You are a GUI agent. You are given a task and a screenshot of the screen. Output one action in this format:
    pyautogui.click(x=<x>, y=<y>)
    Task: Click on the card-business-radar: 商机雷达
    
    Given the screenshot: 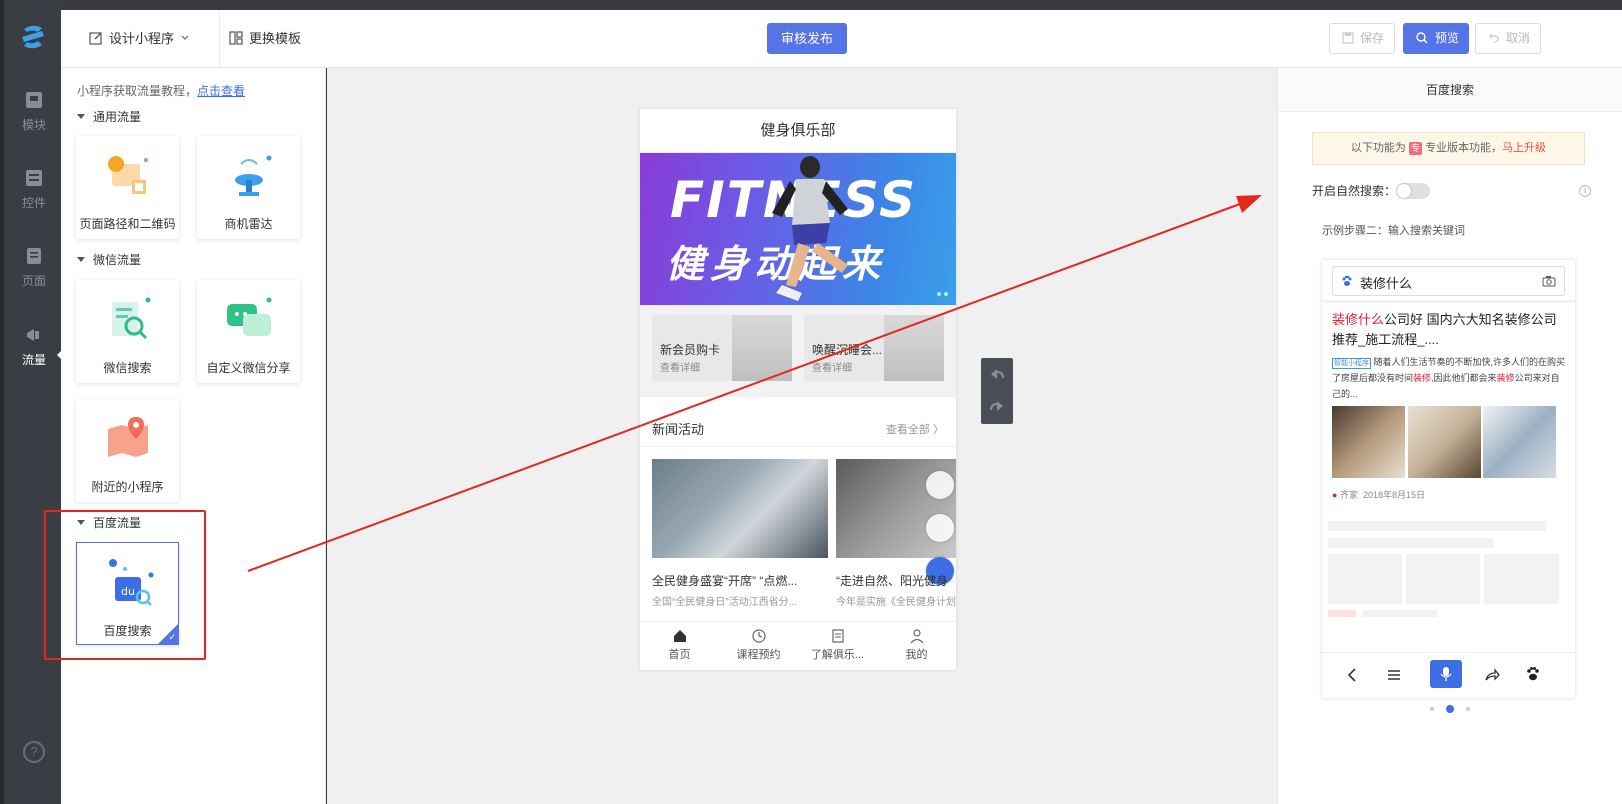 What is the action you would take?
    pyautogui.click(x=248, y=187)
    